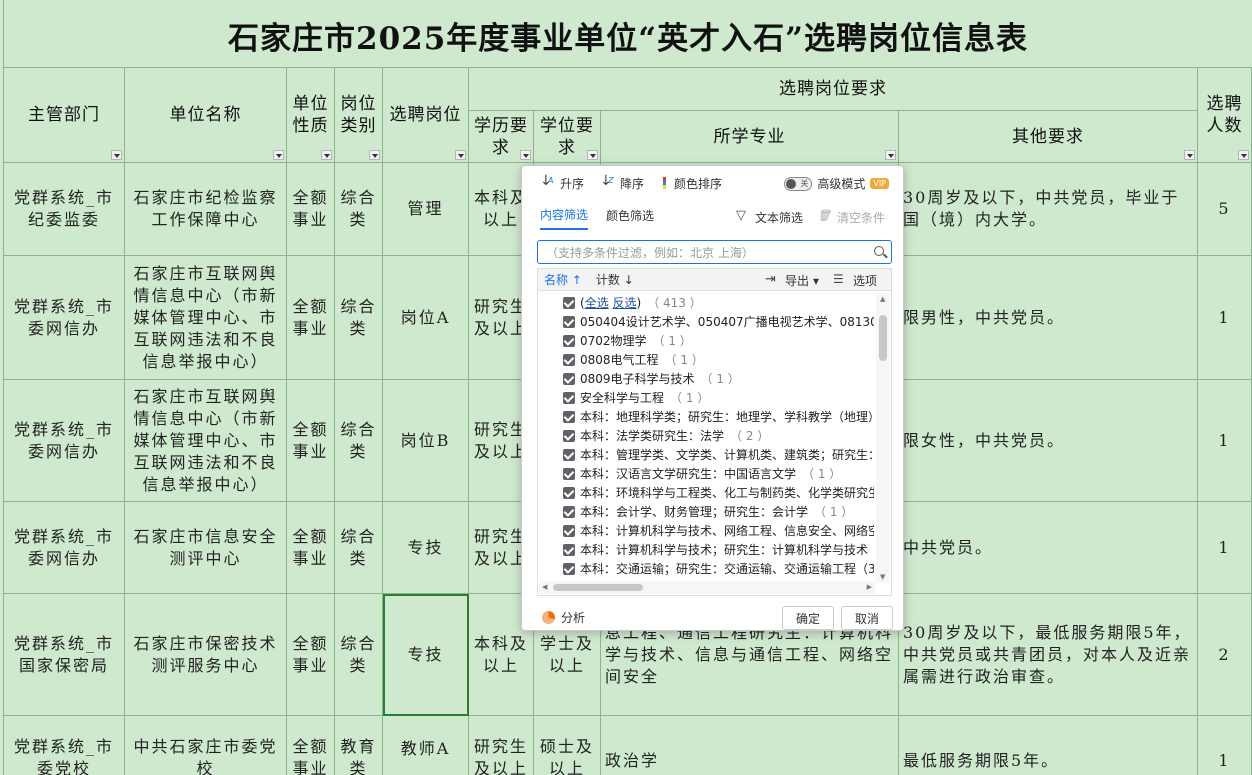 The width and height of the screenshot is (1252, 775). I want to click on list-item: 0702物理学（ 1 ）, so click(706, 340).